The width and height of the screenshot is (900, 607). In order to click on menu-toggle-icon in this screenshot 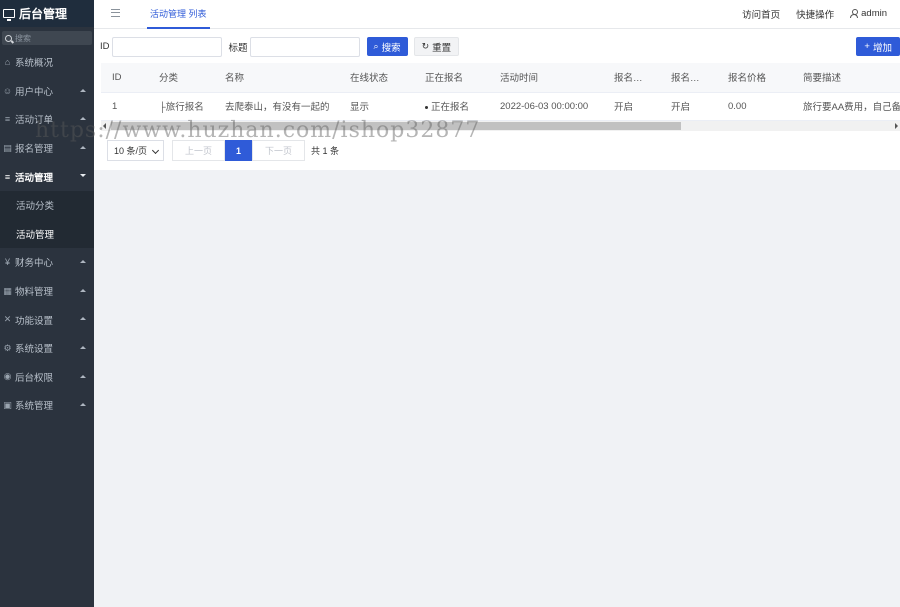, I will do `click(115, 13)`.